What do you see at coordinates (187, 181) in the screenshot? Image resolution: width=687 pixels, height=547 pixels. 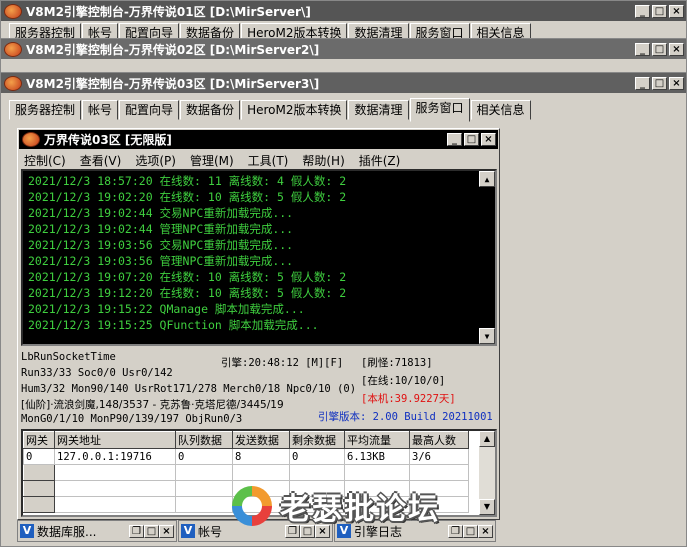 I see `log-line: 2021/12/3 18:57:20 在线数: 11 离线数: 4 假人数: 2` at bounding box center [187, 181].